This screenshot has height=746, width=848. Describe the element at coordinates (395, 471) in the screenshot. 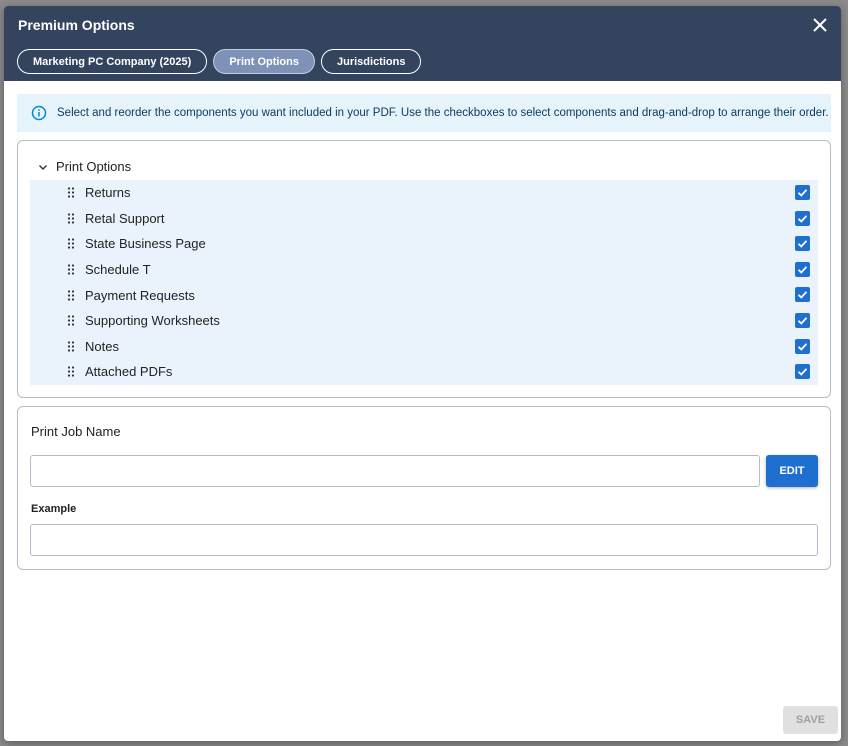

I see `print-job-name-input` at that location.